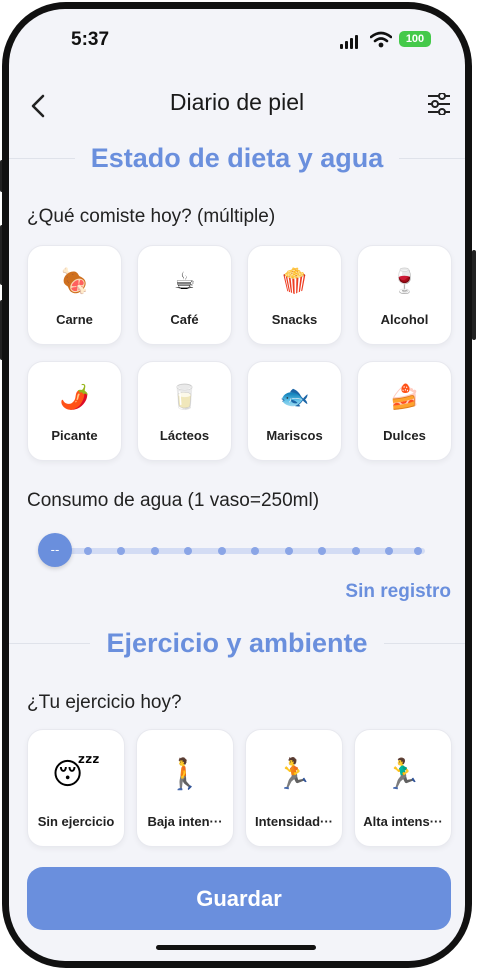  I want to click on option-label: Picante, so click(74, 435).